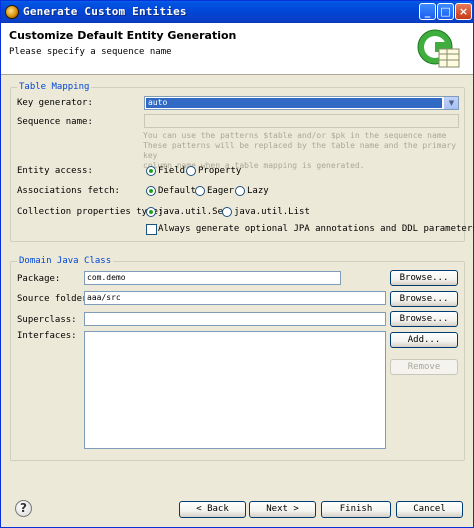  Describe the element at coordinates (39, 279) in the screenshot. I see `package-label: Package:` at that location.